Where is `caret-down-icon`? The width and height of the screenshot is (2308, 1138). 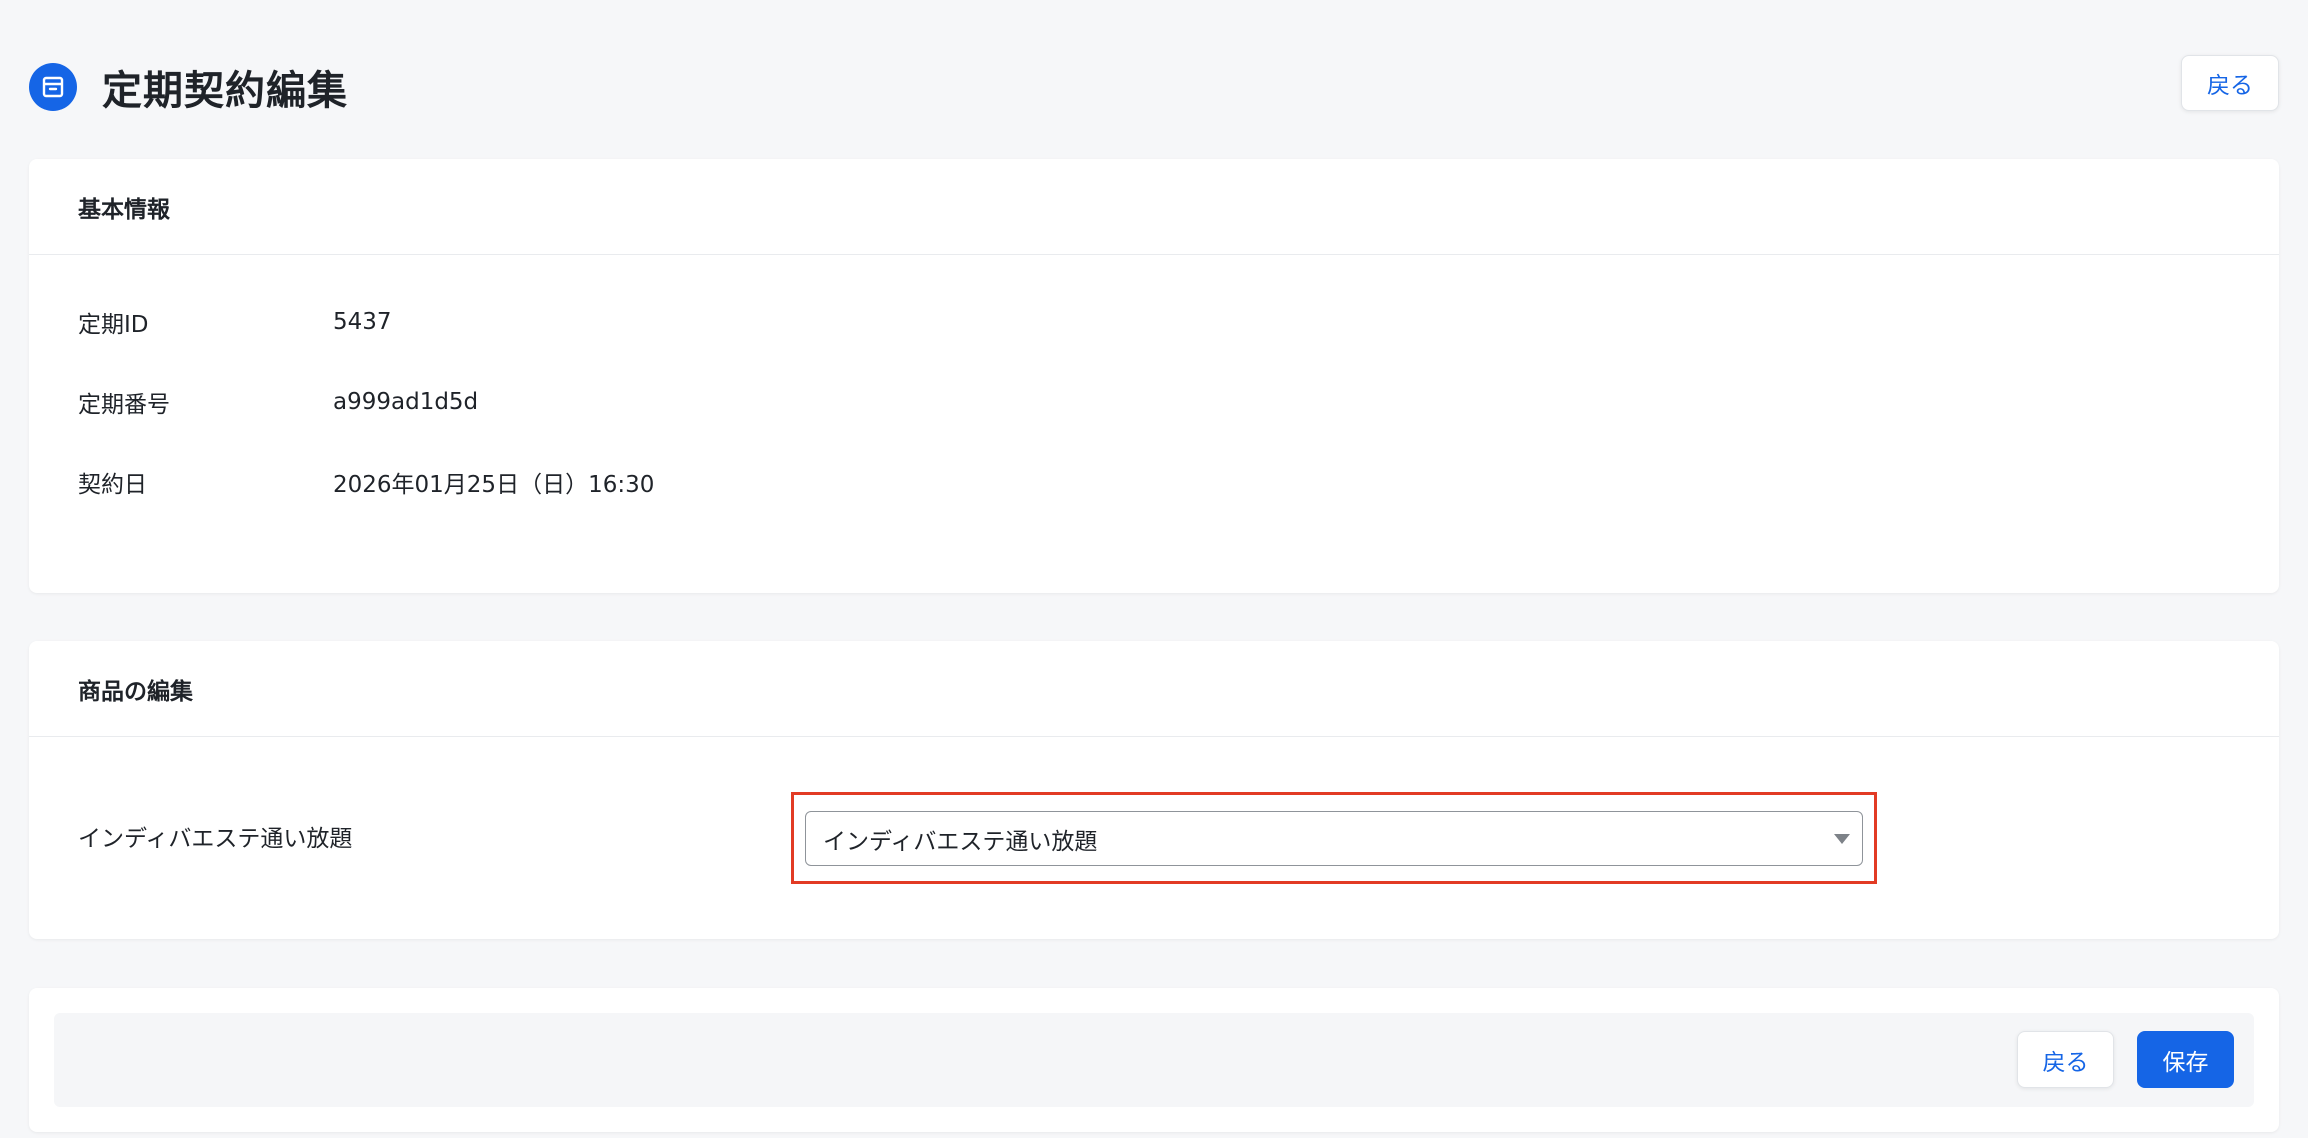
caret-down-icon is located at coordinates (1842, 839).